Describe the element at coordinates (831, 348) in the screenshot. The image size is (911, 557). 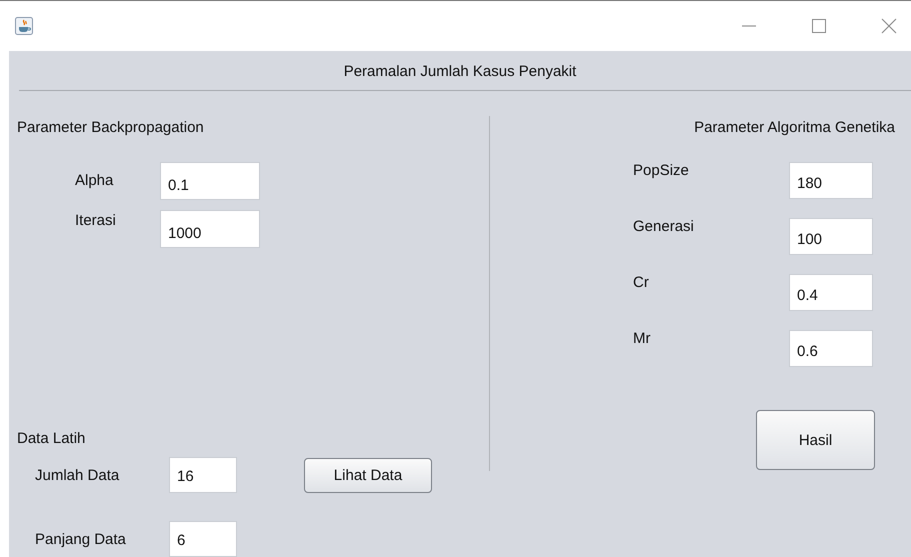
I see `input-field: 0.6` at that location.